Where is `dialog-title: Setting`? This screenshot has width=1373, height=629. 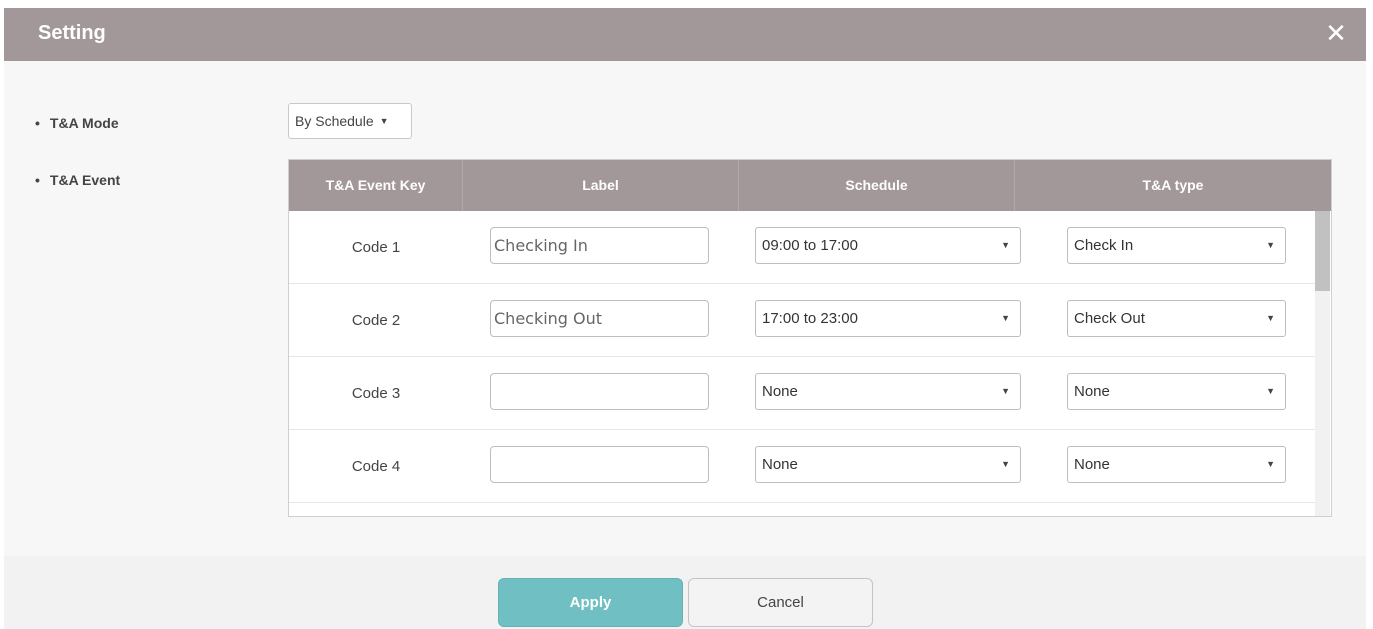
dialog-title: Setting is located at coordinates (72, 33).